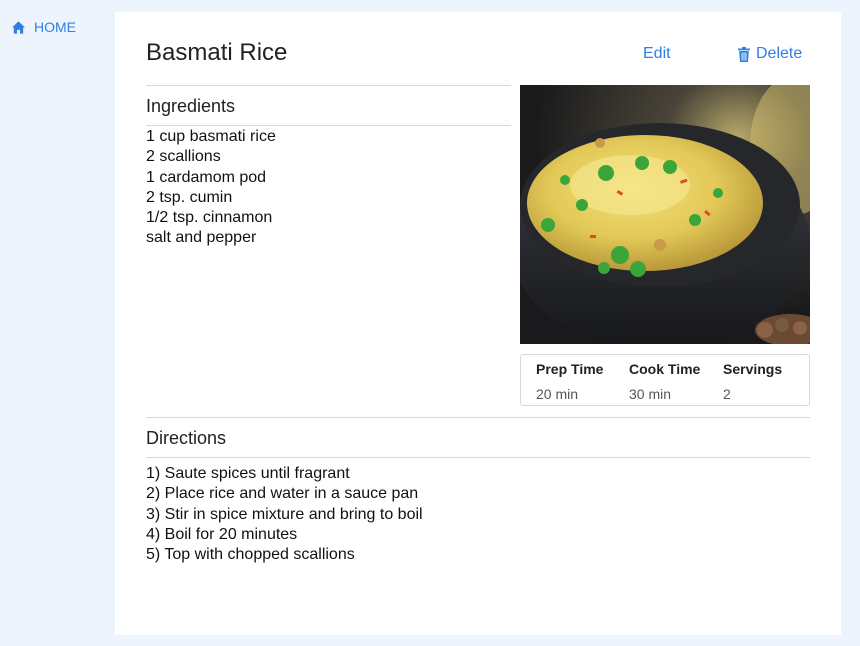 This screenshot has height=646, width=860. Describe the element at coordinates (209, 218) in the screenshot. I see `ingredient-item: 1/2 tsp. cinnamon` at that location.